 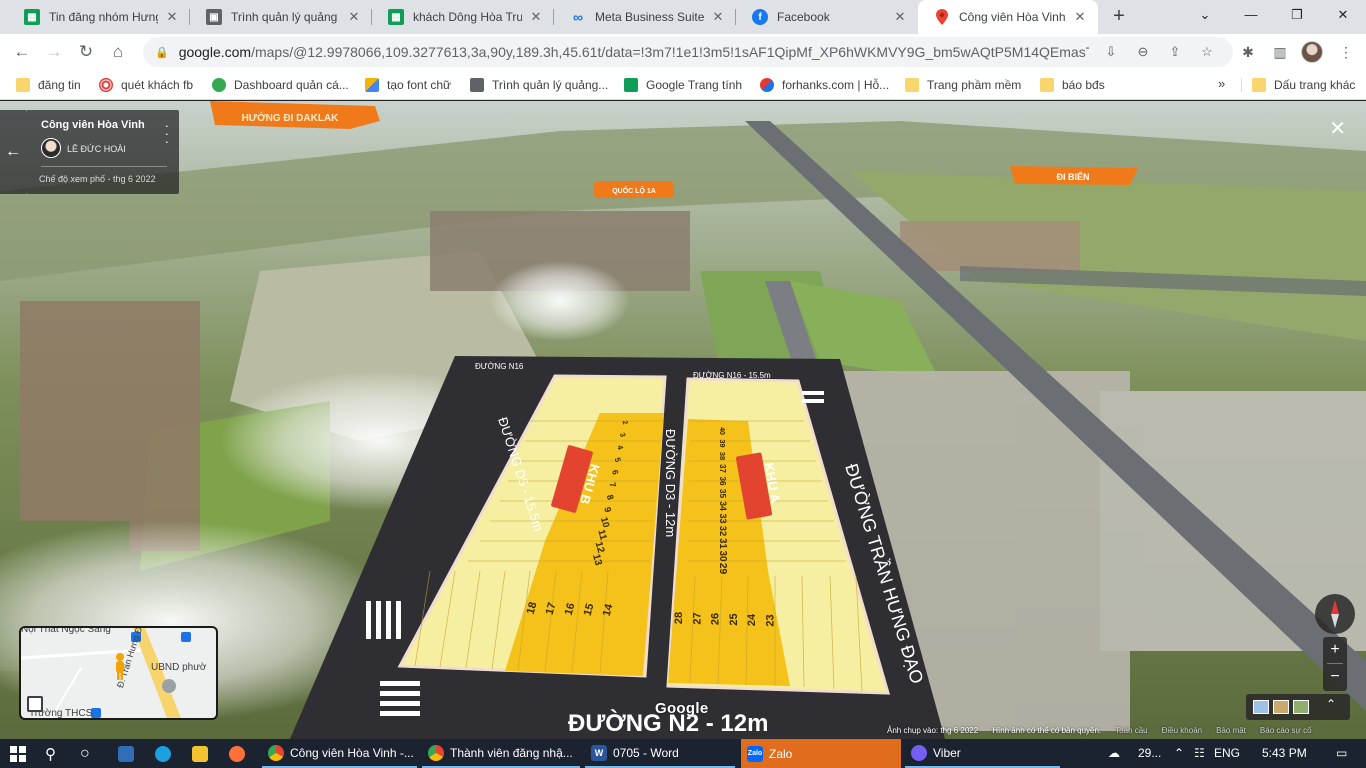 I want to click on pegman-icon, so click(x=120, y=667).